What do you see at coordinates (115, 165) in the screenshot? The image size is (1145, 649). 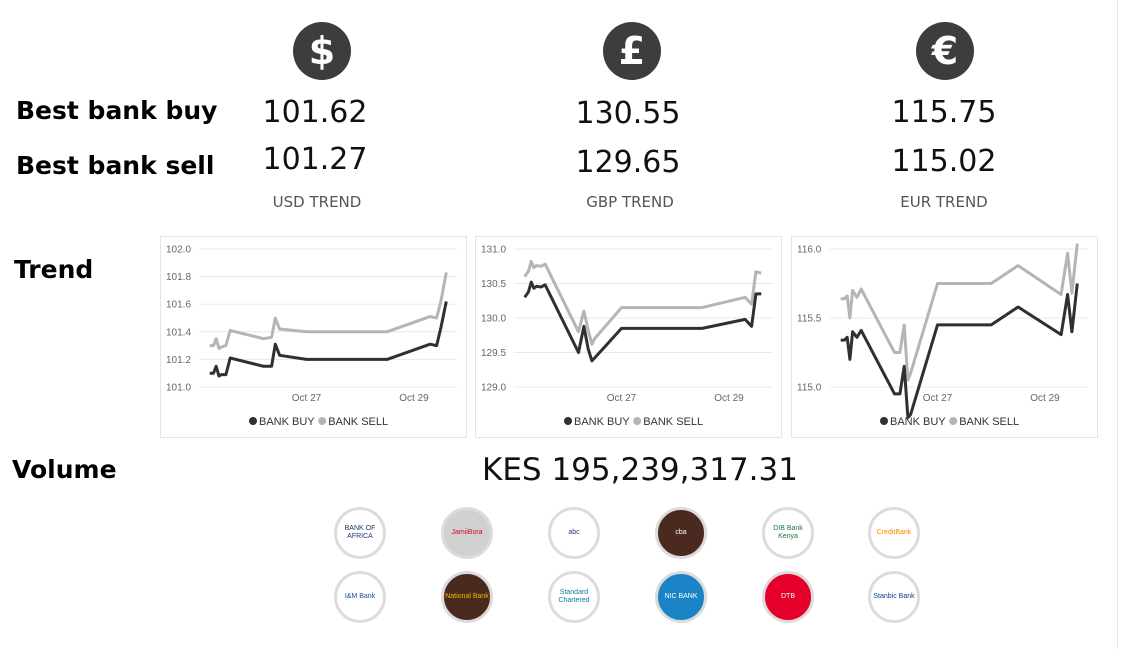 I see `best-sell-label: Best bank sell` at bounding box center [115, 165].